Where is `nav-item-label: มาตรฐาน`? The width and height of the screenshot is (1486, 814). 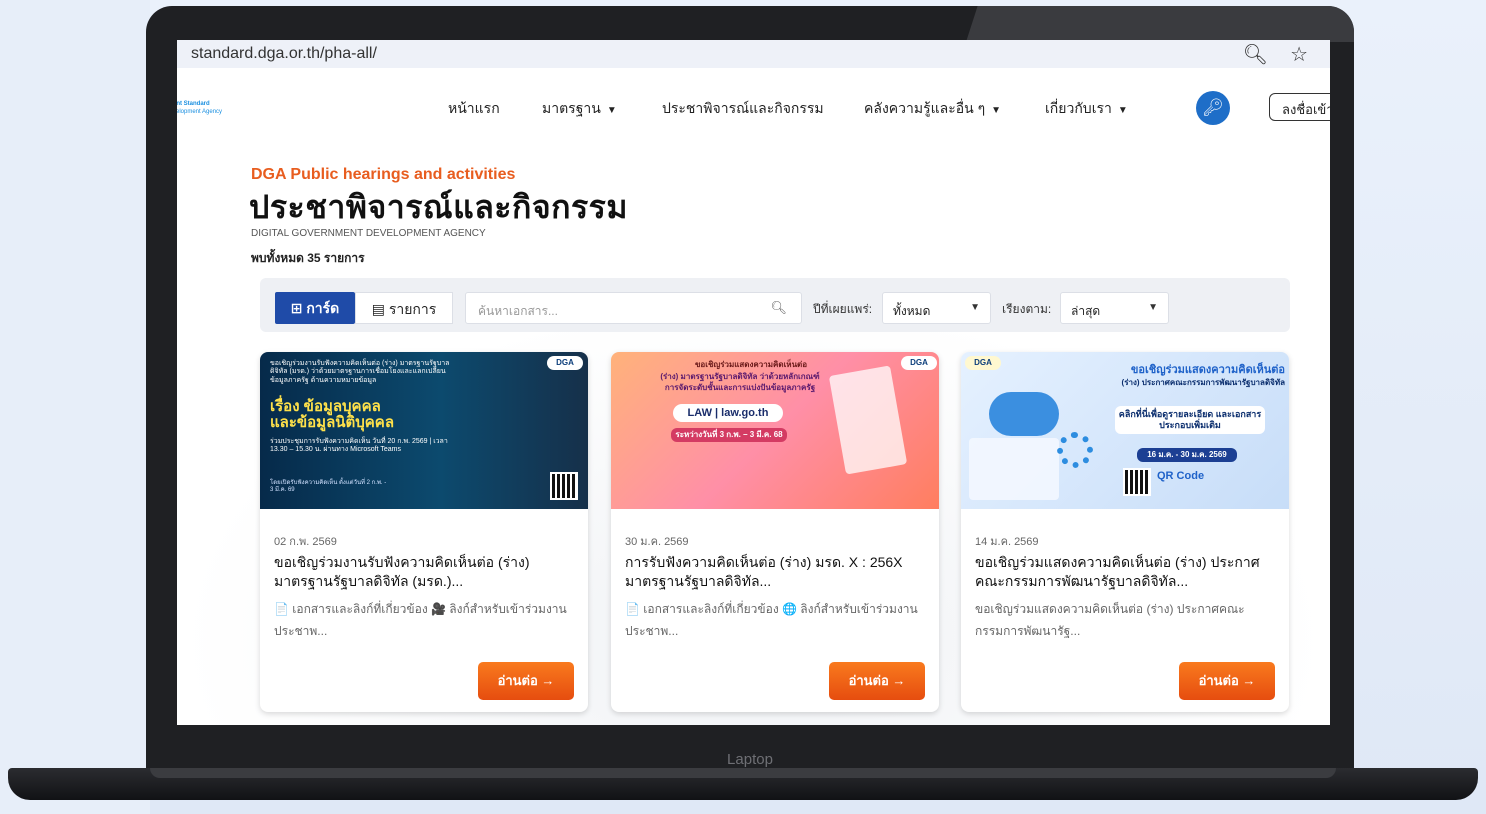 nav-item-label: มาตรฐาน is located at coordinates (571, 108).